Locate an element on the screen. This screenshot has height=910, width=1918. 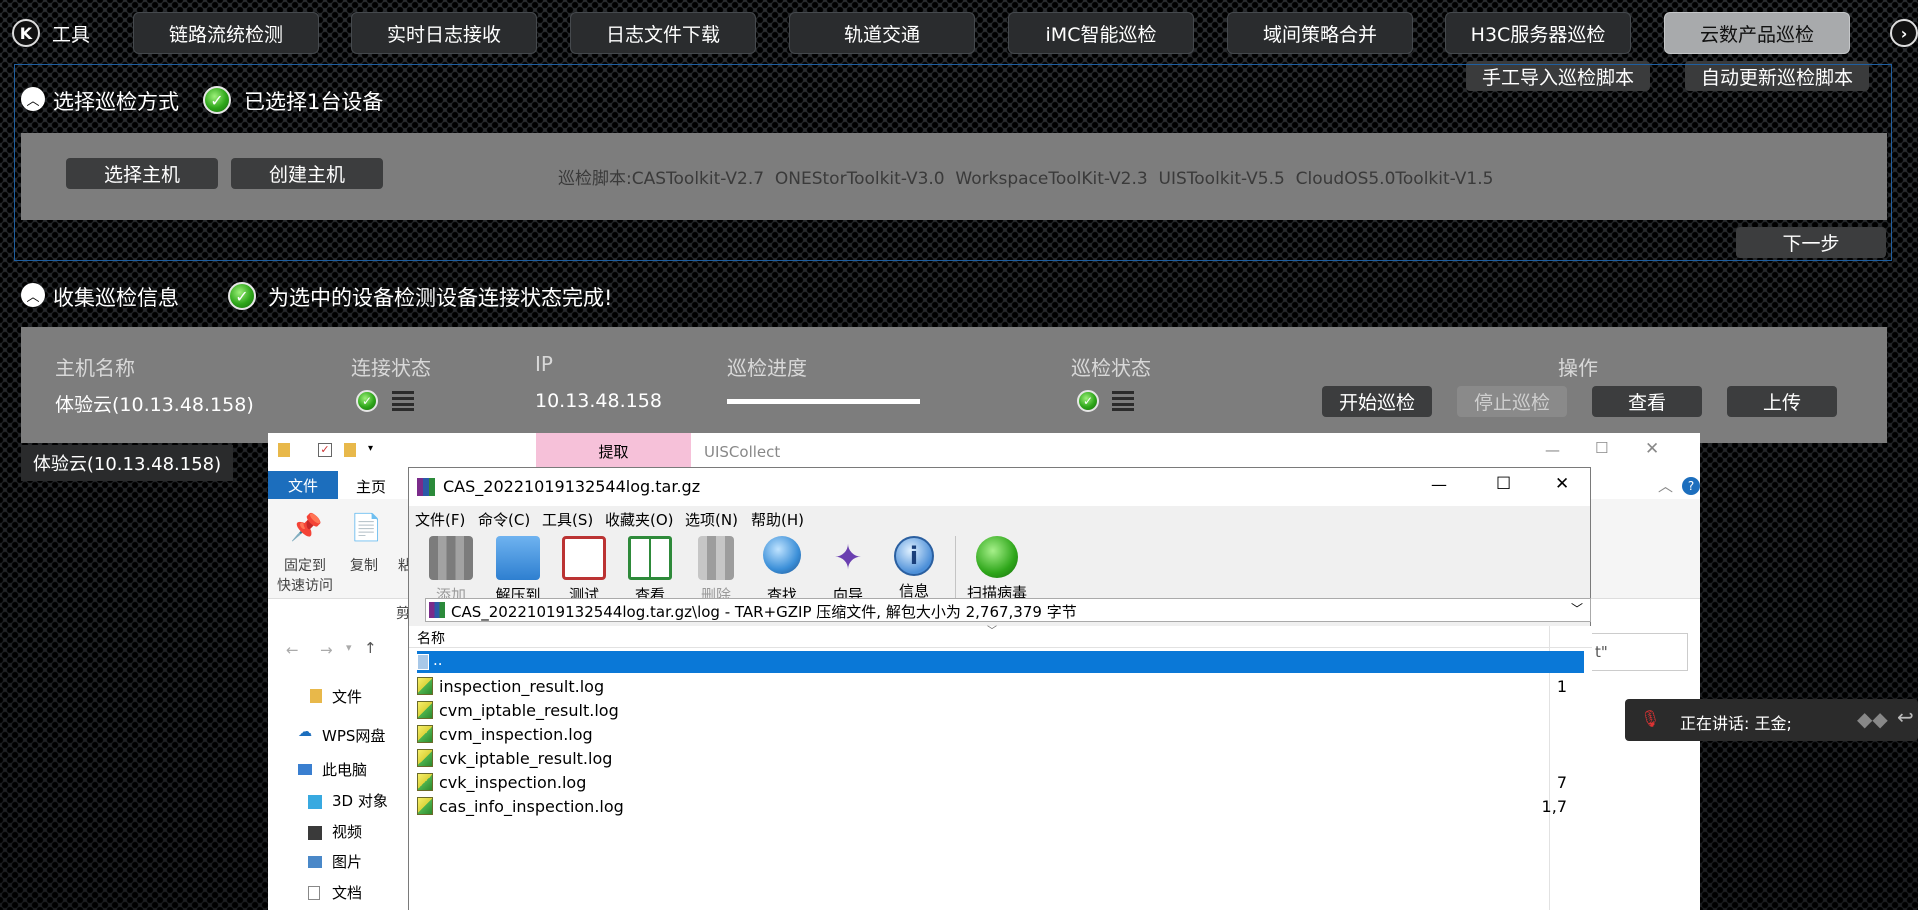
tab-policy-merge: 域间策略合并 is located at coordinates (1320, 33).